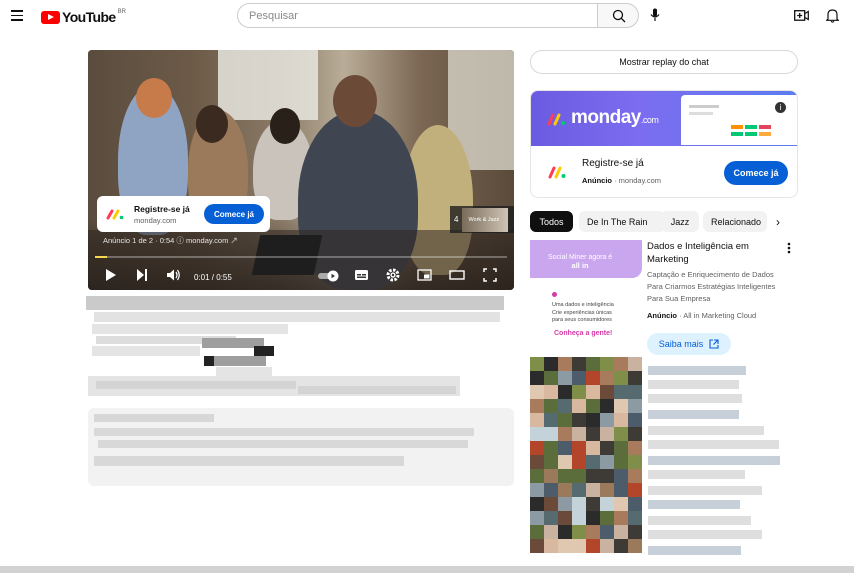 This screenshot has width=854, height=573. I want to click on ad-video-cta-button: Saiba mais, so click(689, 344).